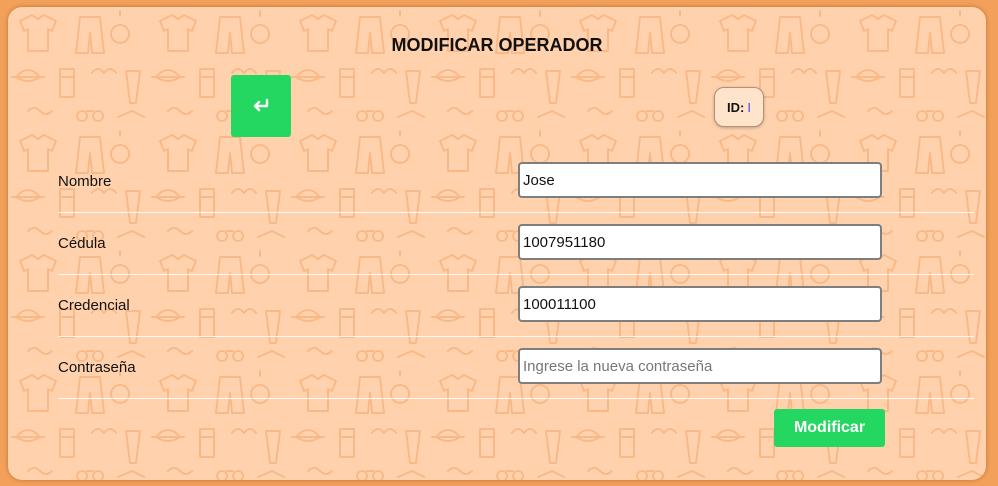  I want to click on nombre-label: Nombre, so click(85, 181).